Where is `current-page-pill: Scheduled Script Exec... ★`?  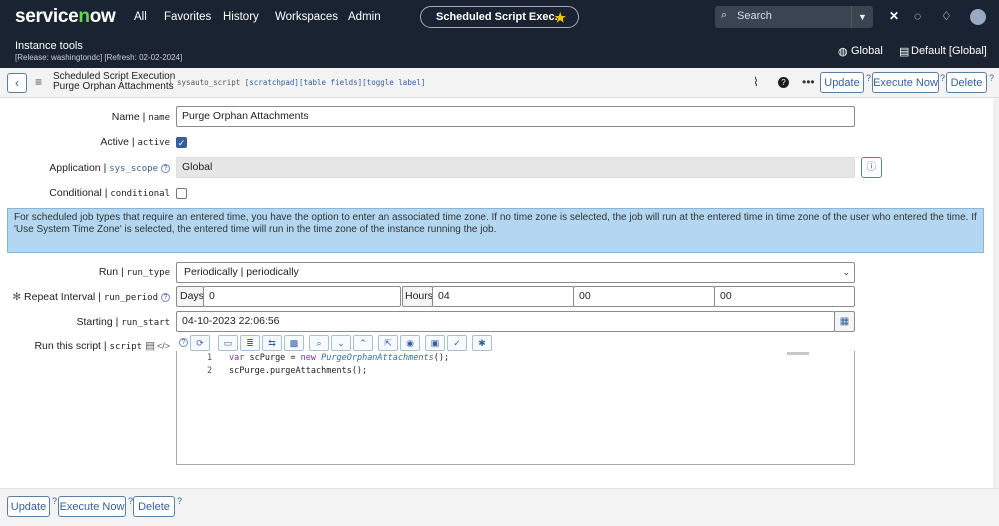 current-page-pill: Scheduled Script Exec... ★ is located at coordinates (499, 17).